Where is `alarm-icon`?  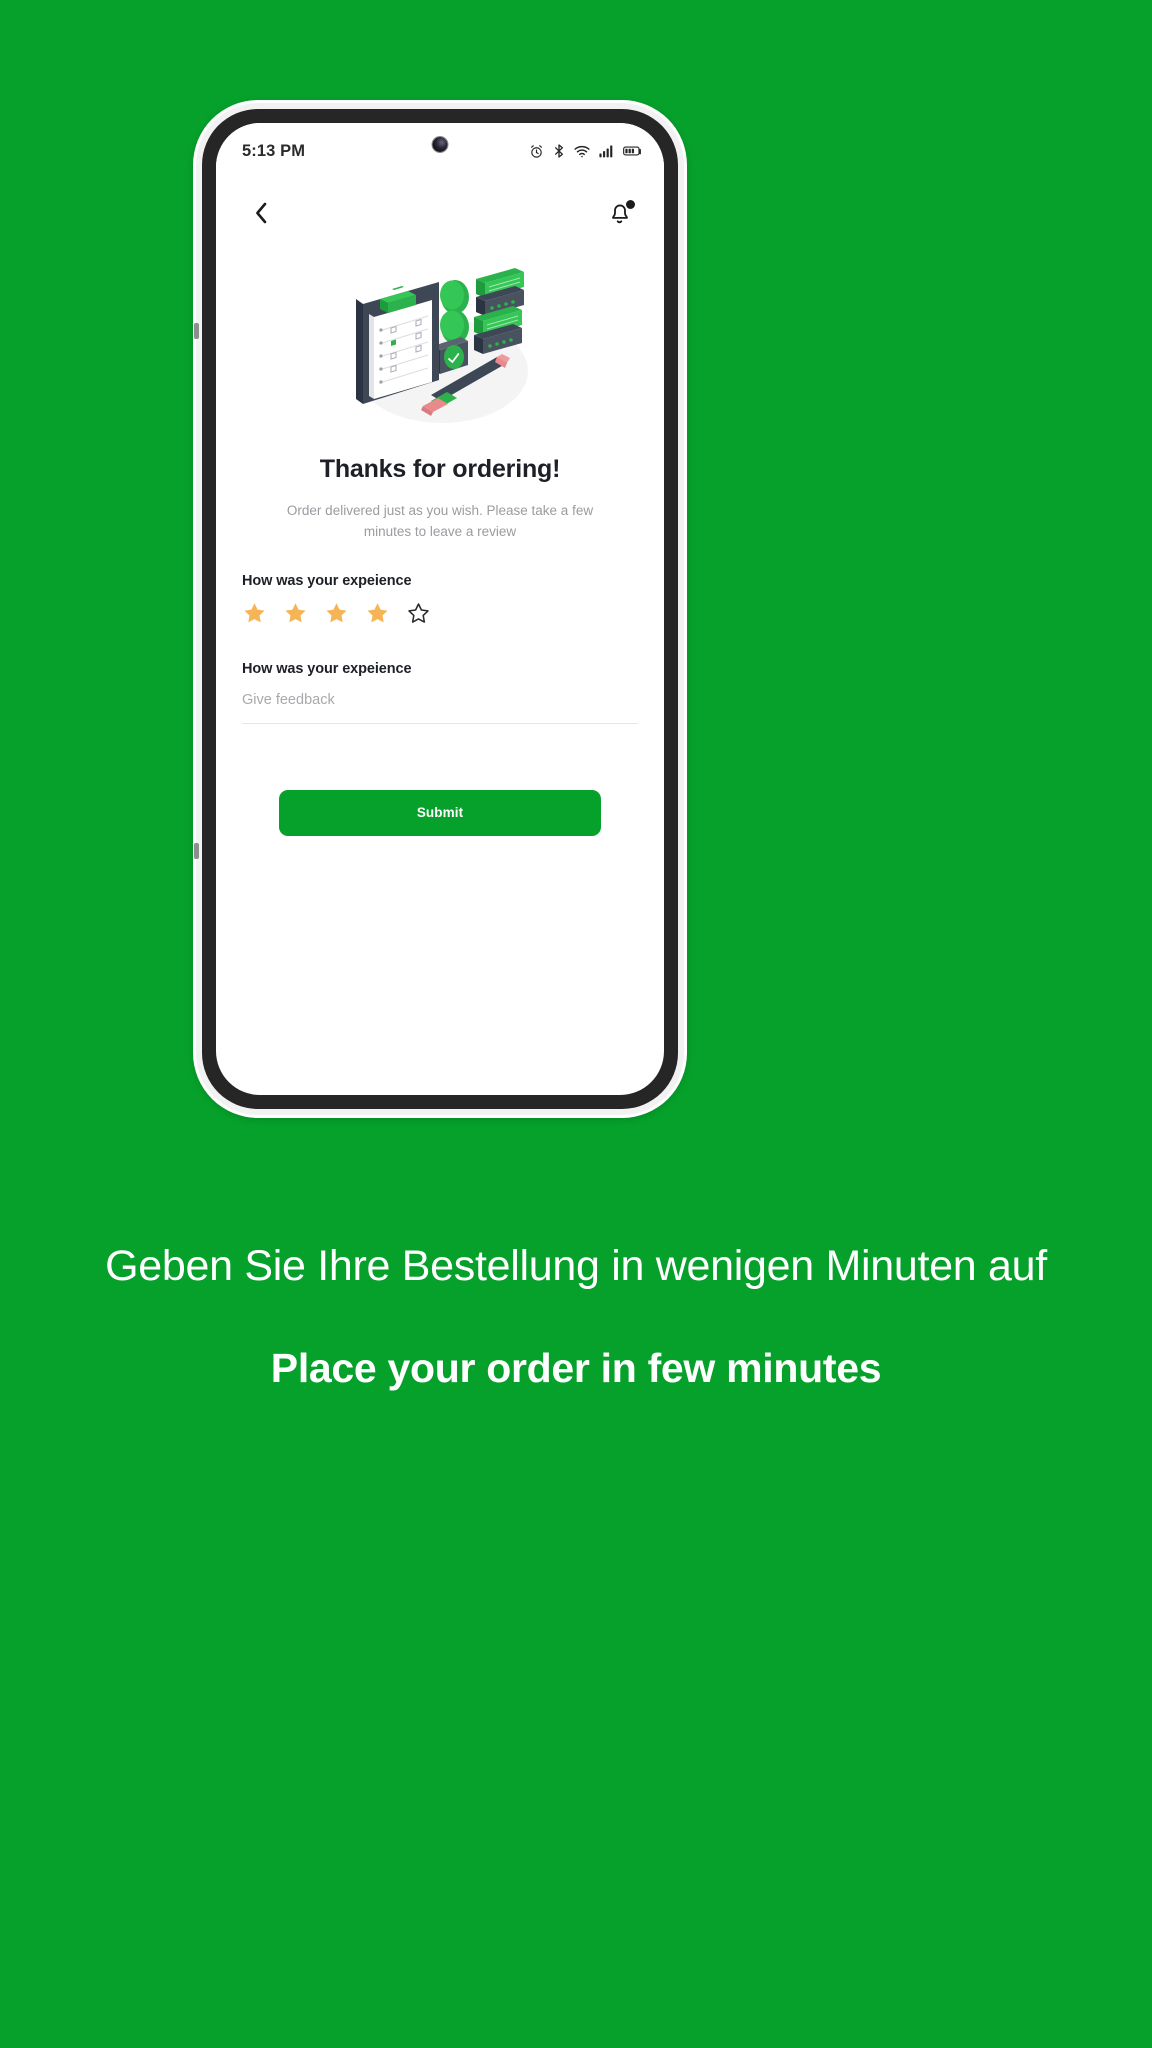
alarm-icon is located at coordinates (536, 151).